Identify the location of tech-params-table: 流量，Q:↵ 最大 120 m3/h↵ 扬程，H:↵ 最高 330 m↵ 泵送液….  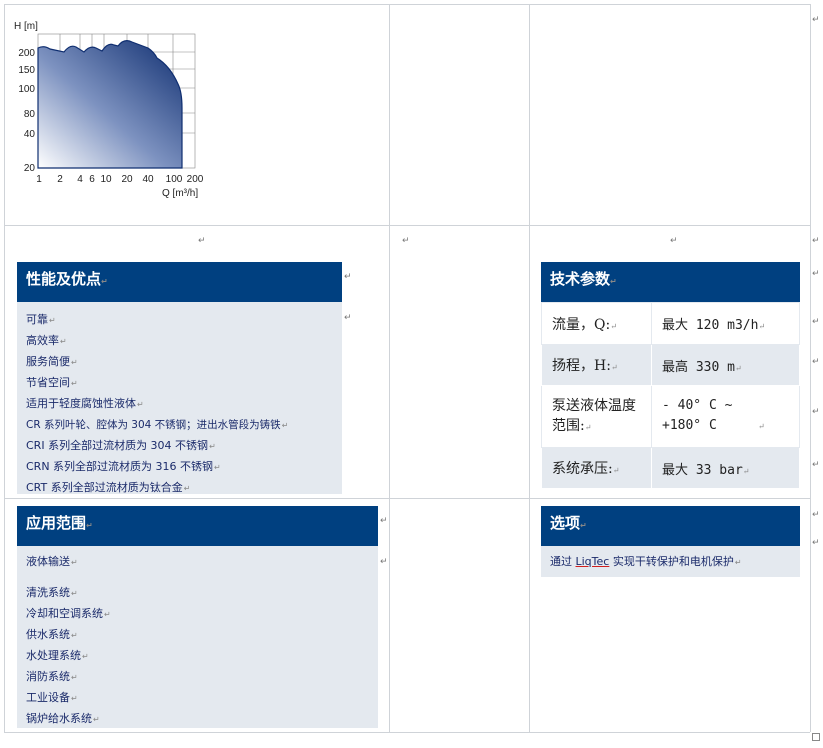
(670, 395).